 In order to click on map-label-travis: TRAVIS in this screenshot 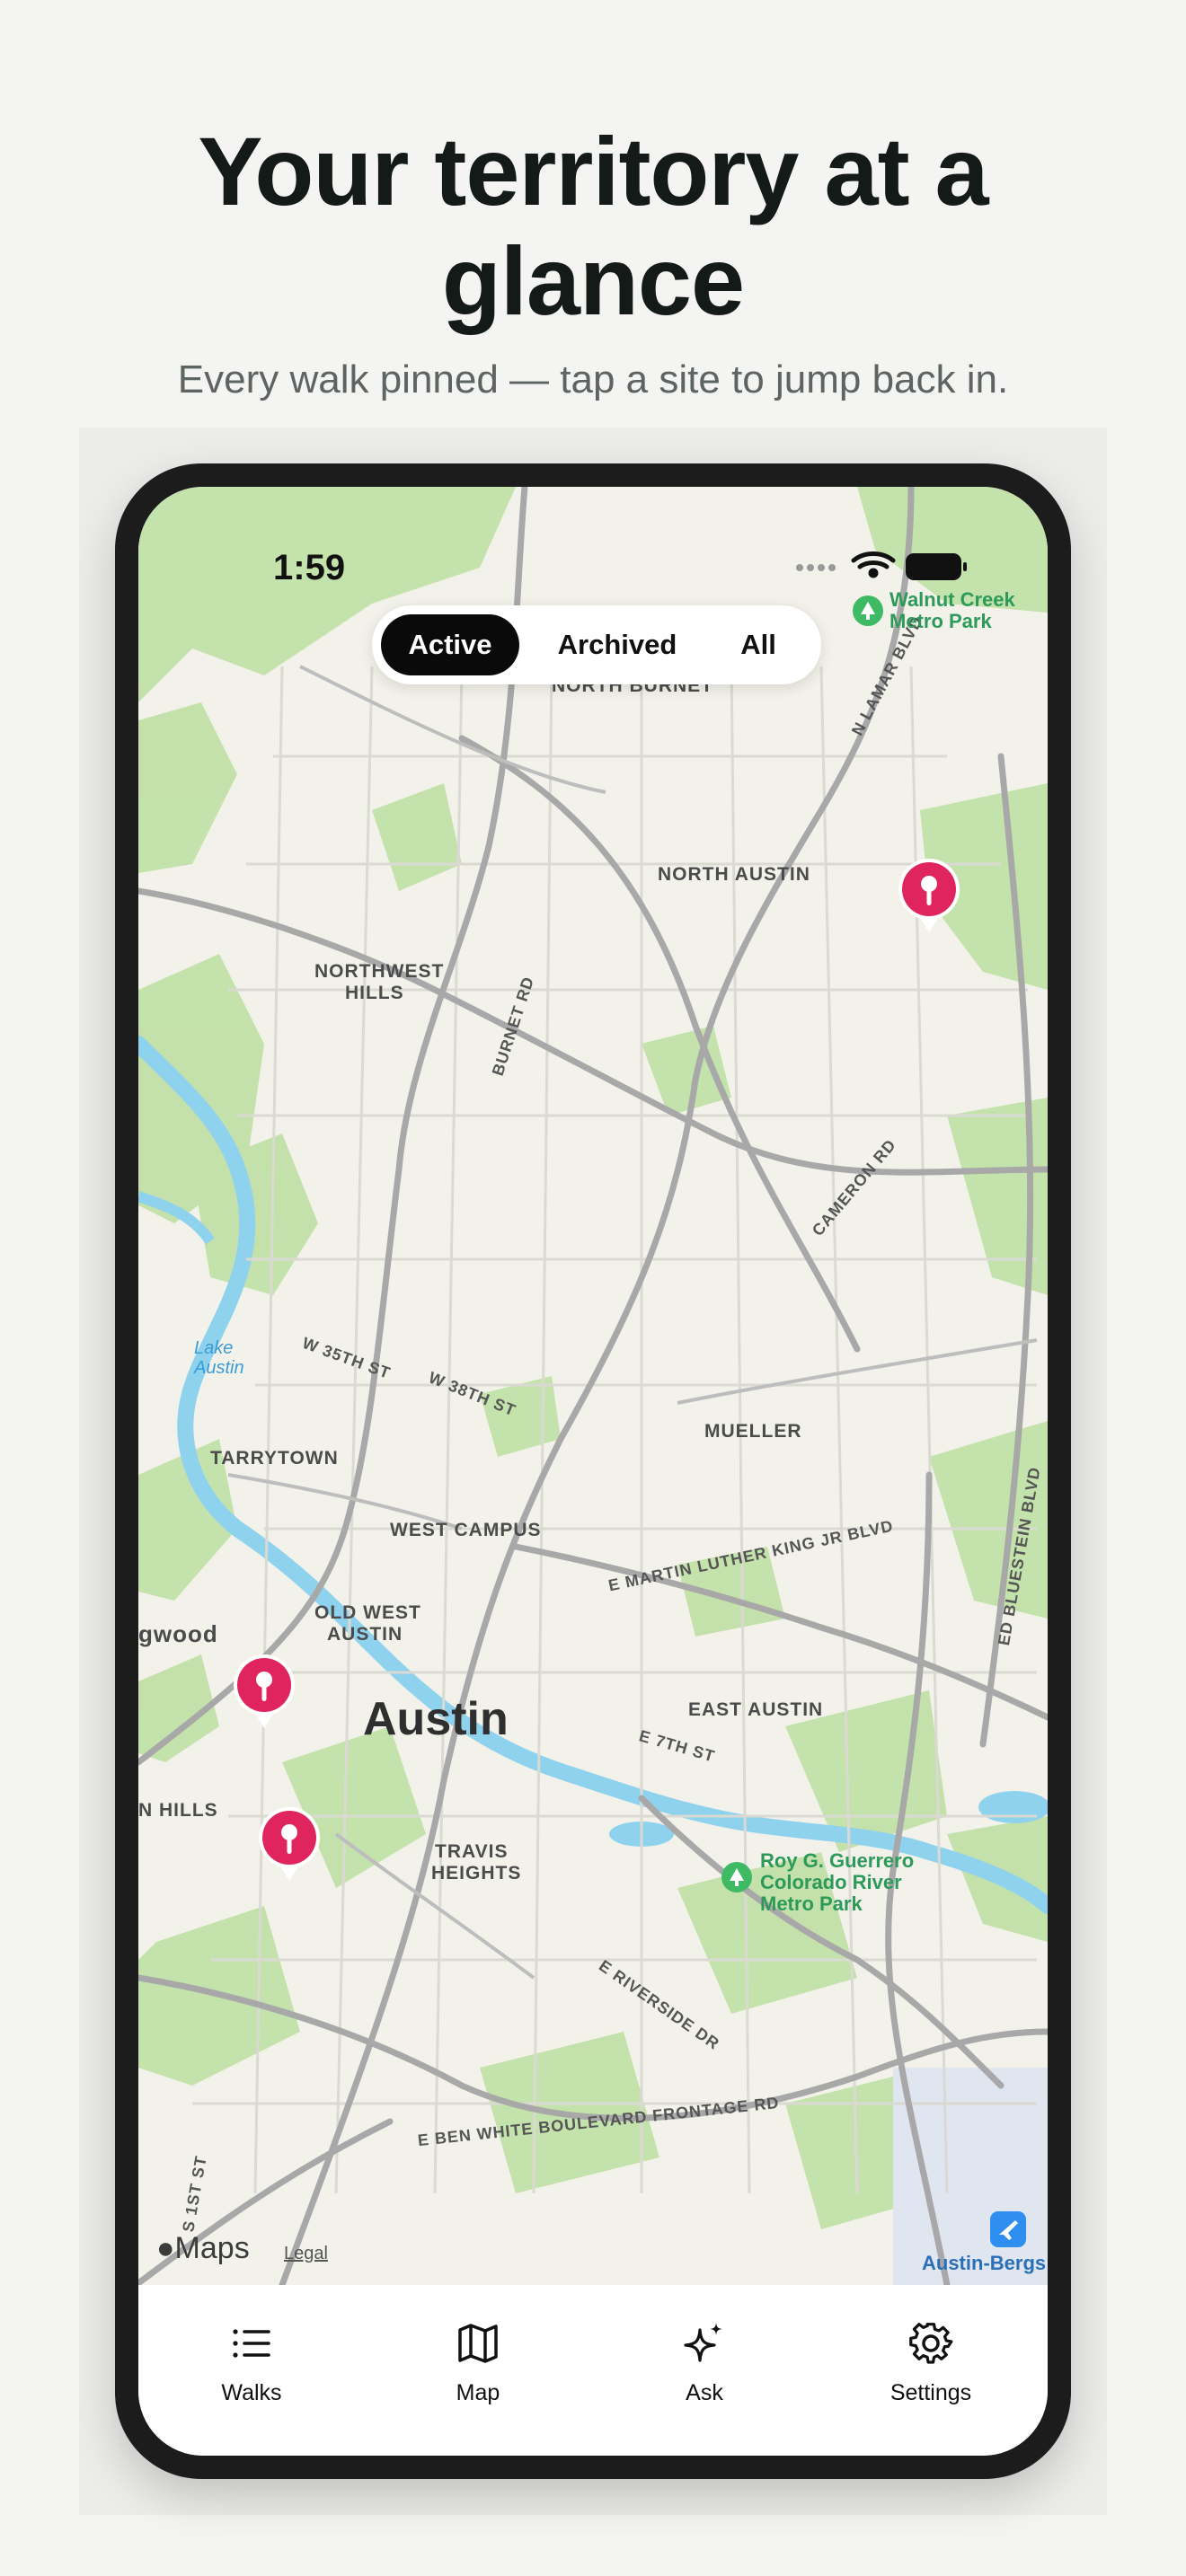, I will do `click(472, 1851)`.